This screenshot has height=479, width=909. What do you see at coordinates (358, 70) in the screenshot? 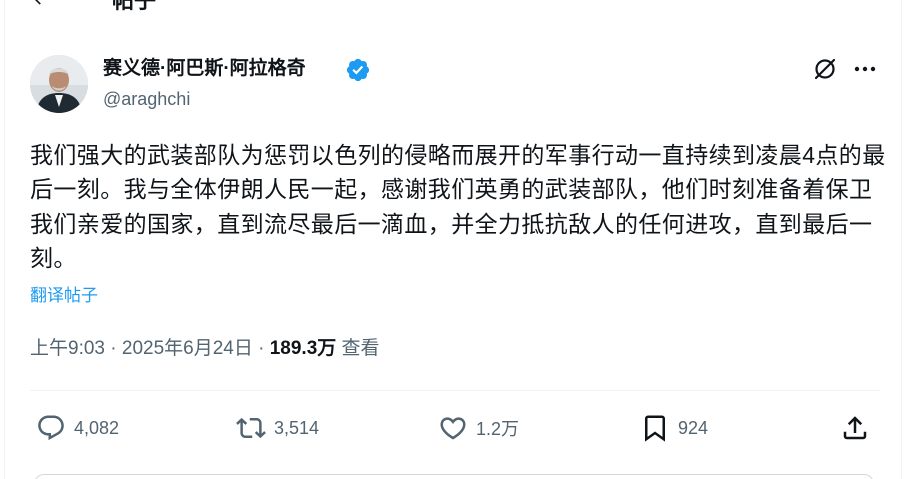
I see `verified-badge-icon` at bounding box center [358, 70].